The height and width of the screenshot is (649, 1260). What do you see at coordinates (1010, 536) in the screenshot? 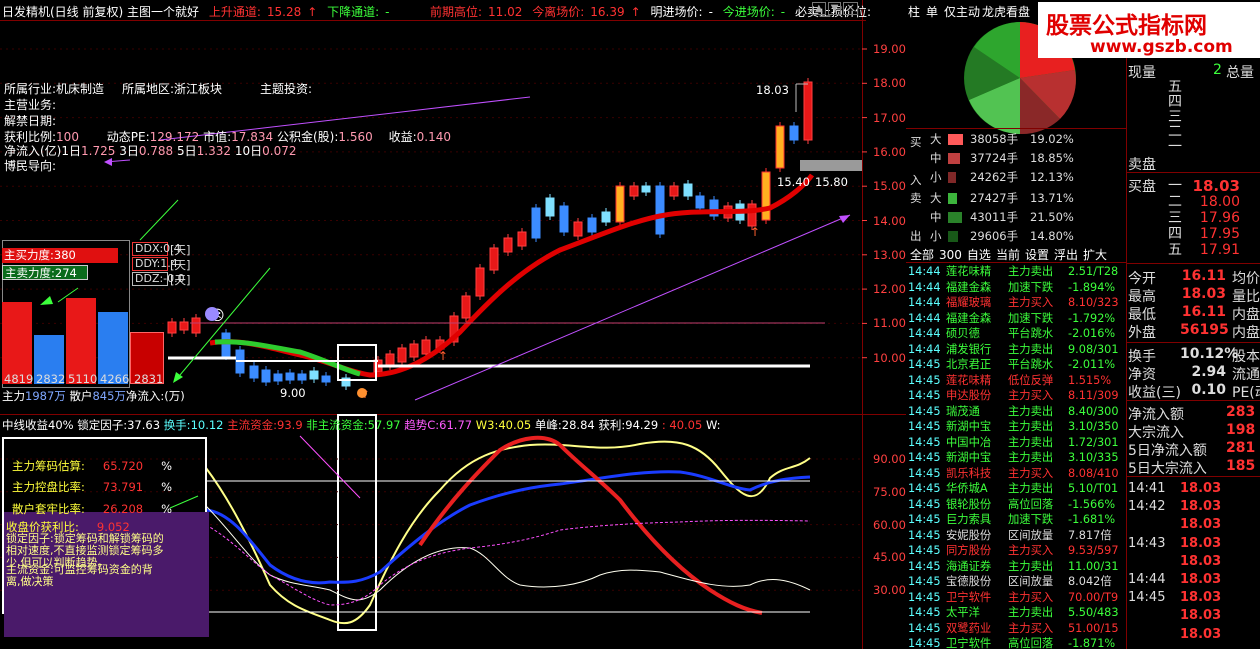
I see `ticker-row: 14:45 安妮股份 区间放量 7.817倍` at bounding box center [1010, 536].